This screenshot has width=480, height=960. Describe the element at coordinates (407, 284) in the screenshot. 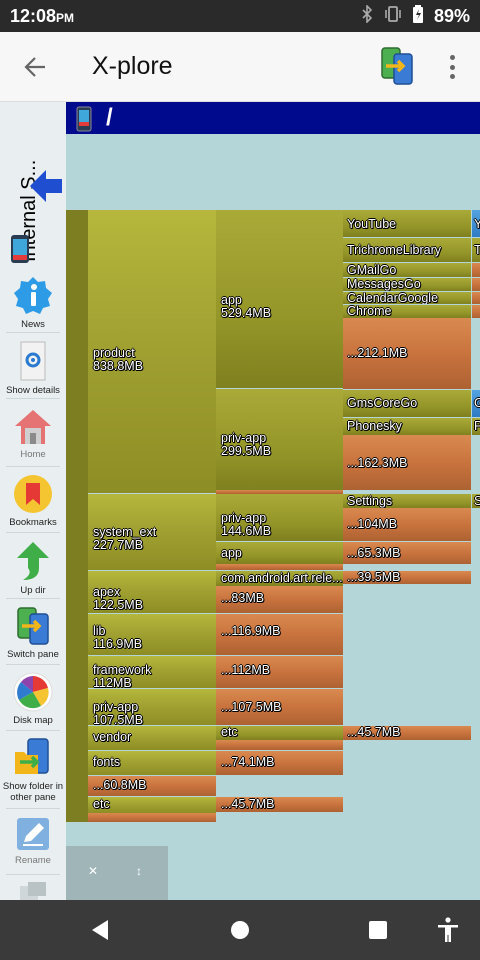

I see `folder-block-messagesgo: MessagesGo` at that location.